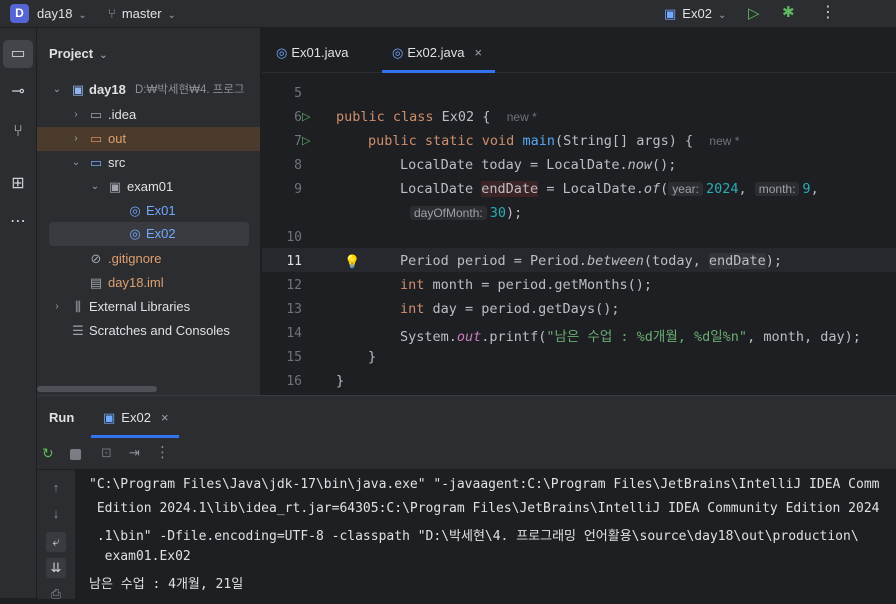 The height and width of the screenshot is (604, 896). I want to click on console-side-toolbar: ↑ ↓ ⤶ ⇊ ⎙, so click(56, 535).